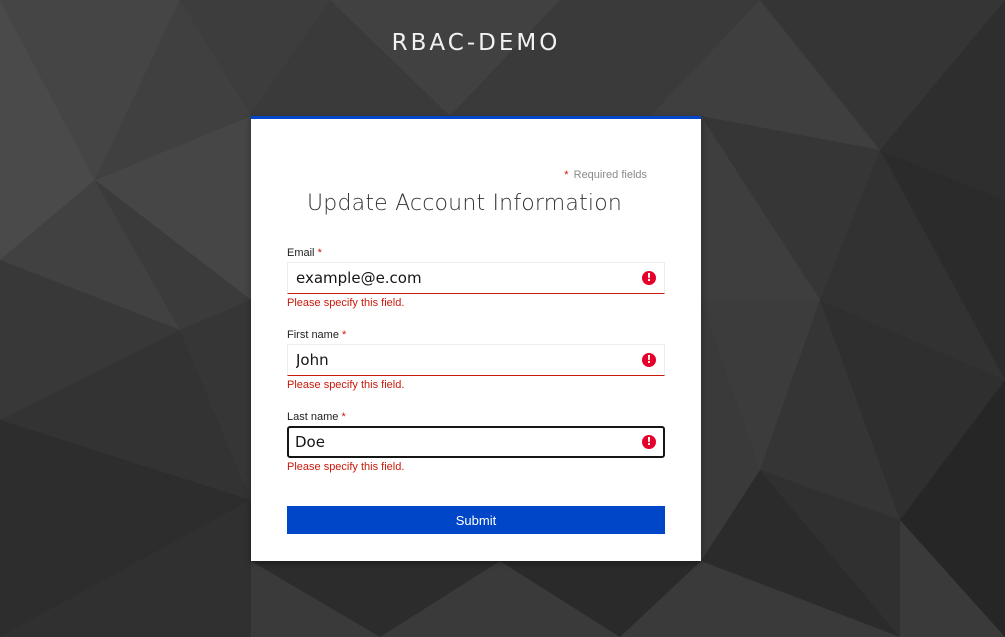  What do you see at coordinates (462, 442) in the screenshot?
I see `last-name-field` at bounding box center [462, 442].